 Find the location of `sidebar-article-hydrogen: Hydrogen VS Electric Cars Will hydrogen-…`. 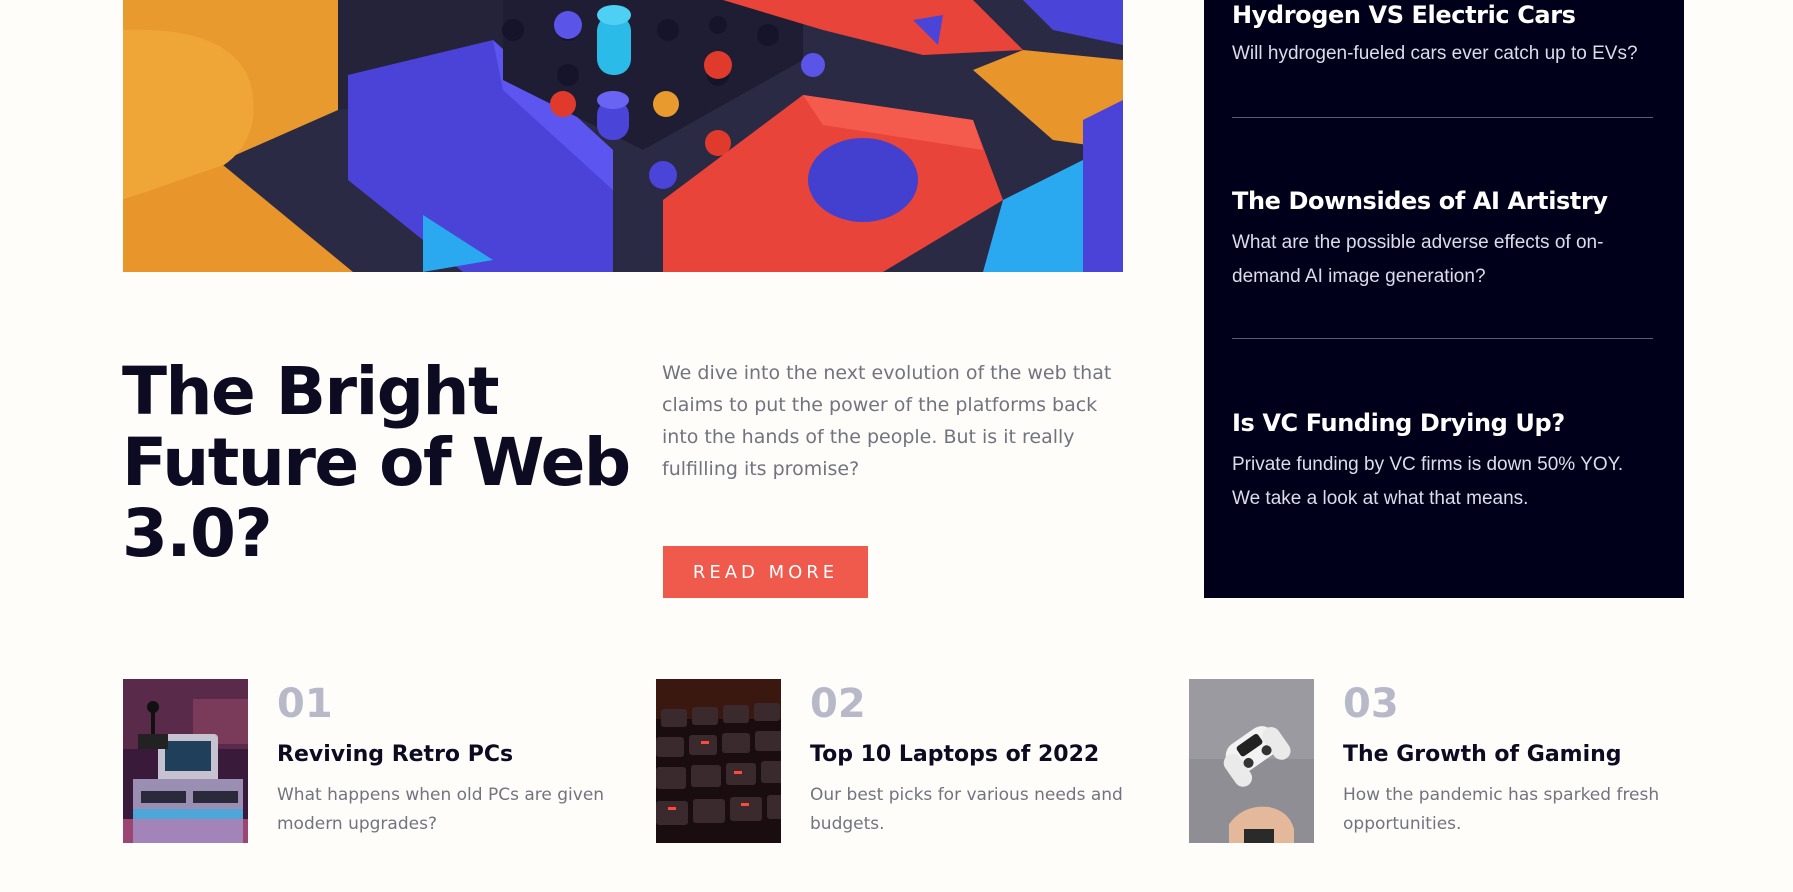

sidebar-article-hydrogen: Hydrogen VS Electric Cars Will hydrogen-… is located at coordinates (1442, 35).